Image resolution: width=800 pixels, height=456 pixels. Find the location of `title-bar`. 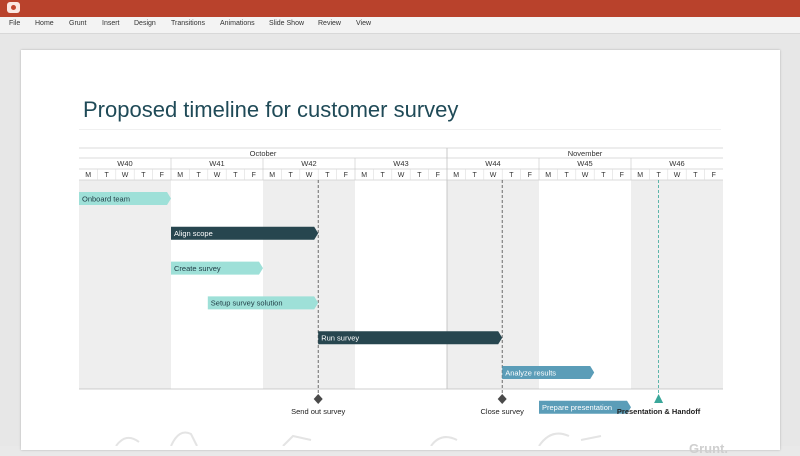

title-bar is located at coordinates (400, 8).